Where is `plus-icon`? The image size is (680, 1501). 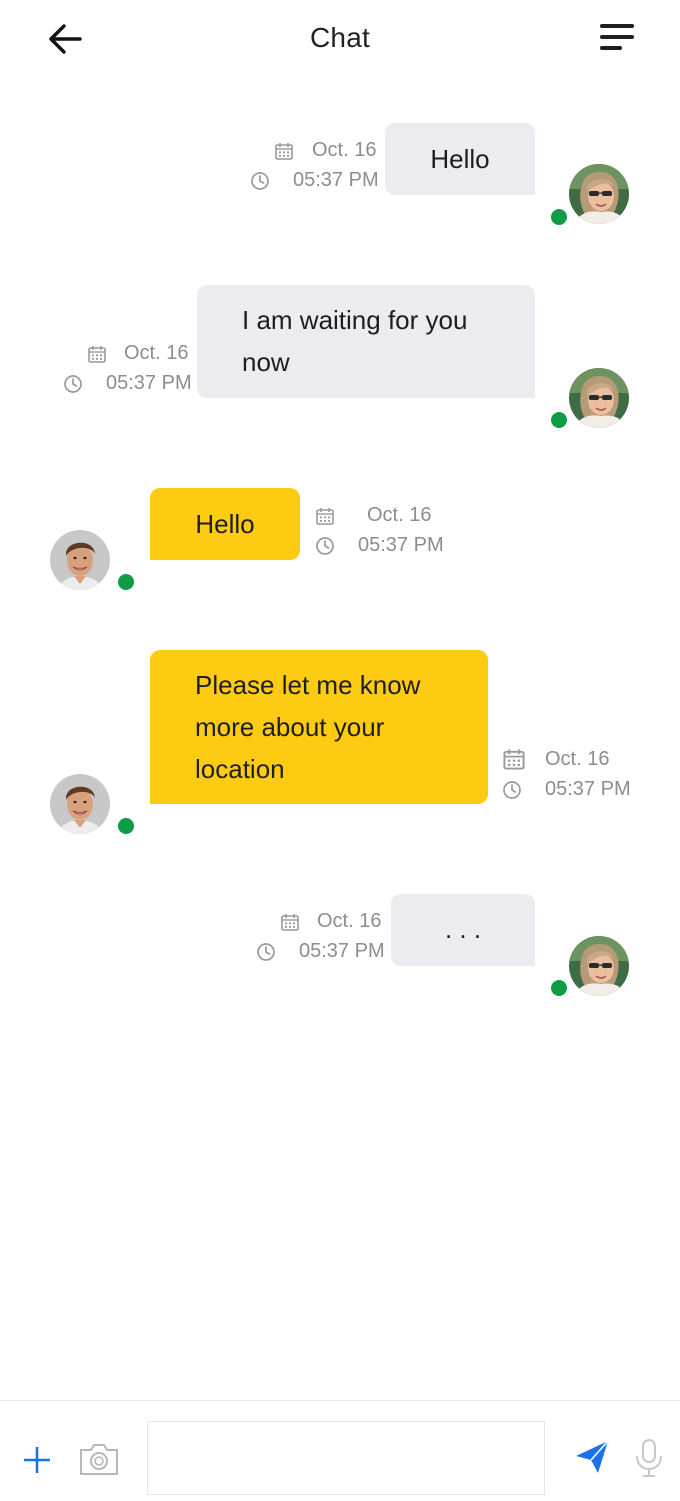
plus-icon is located at coordinates (37, 1460).